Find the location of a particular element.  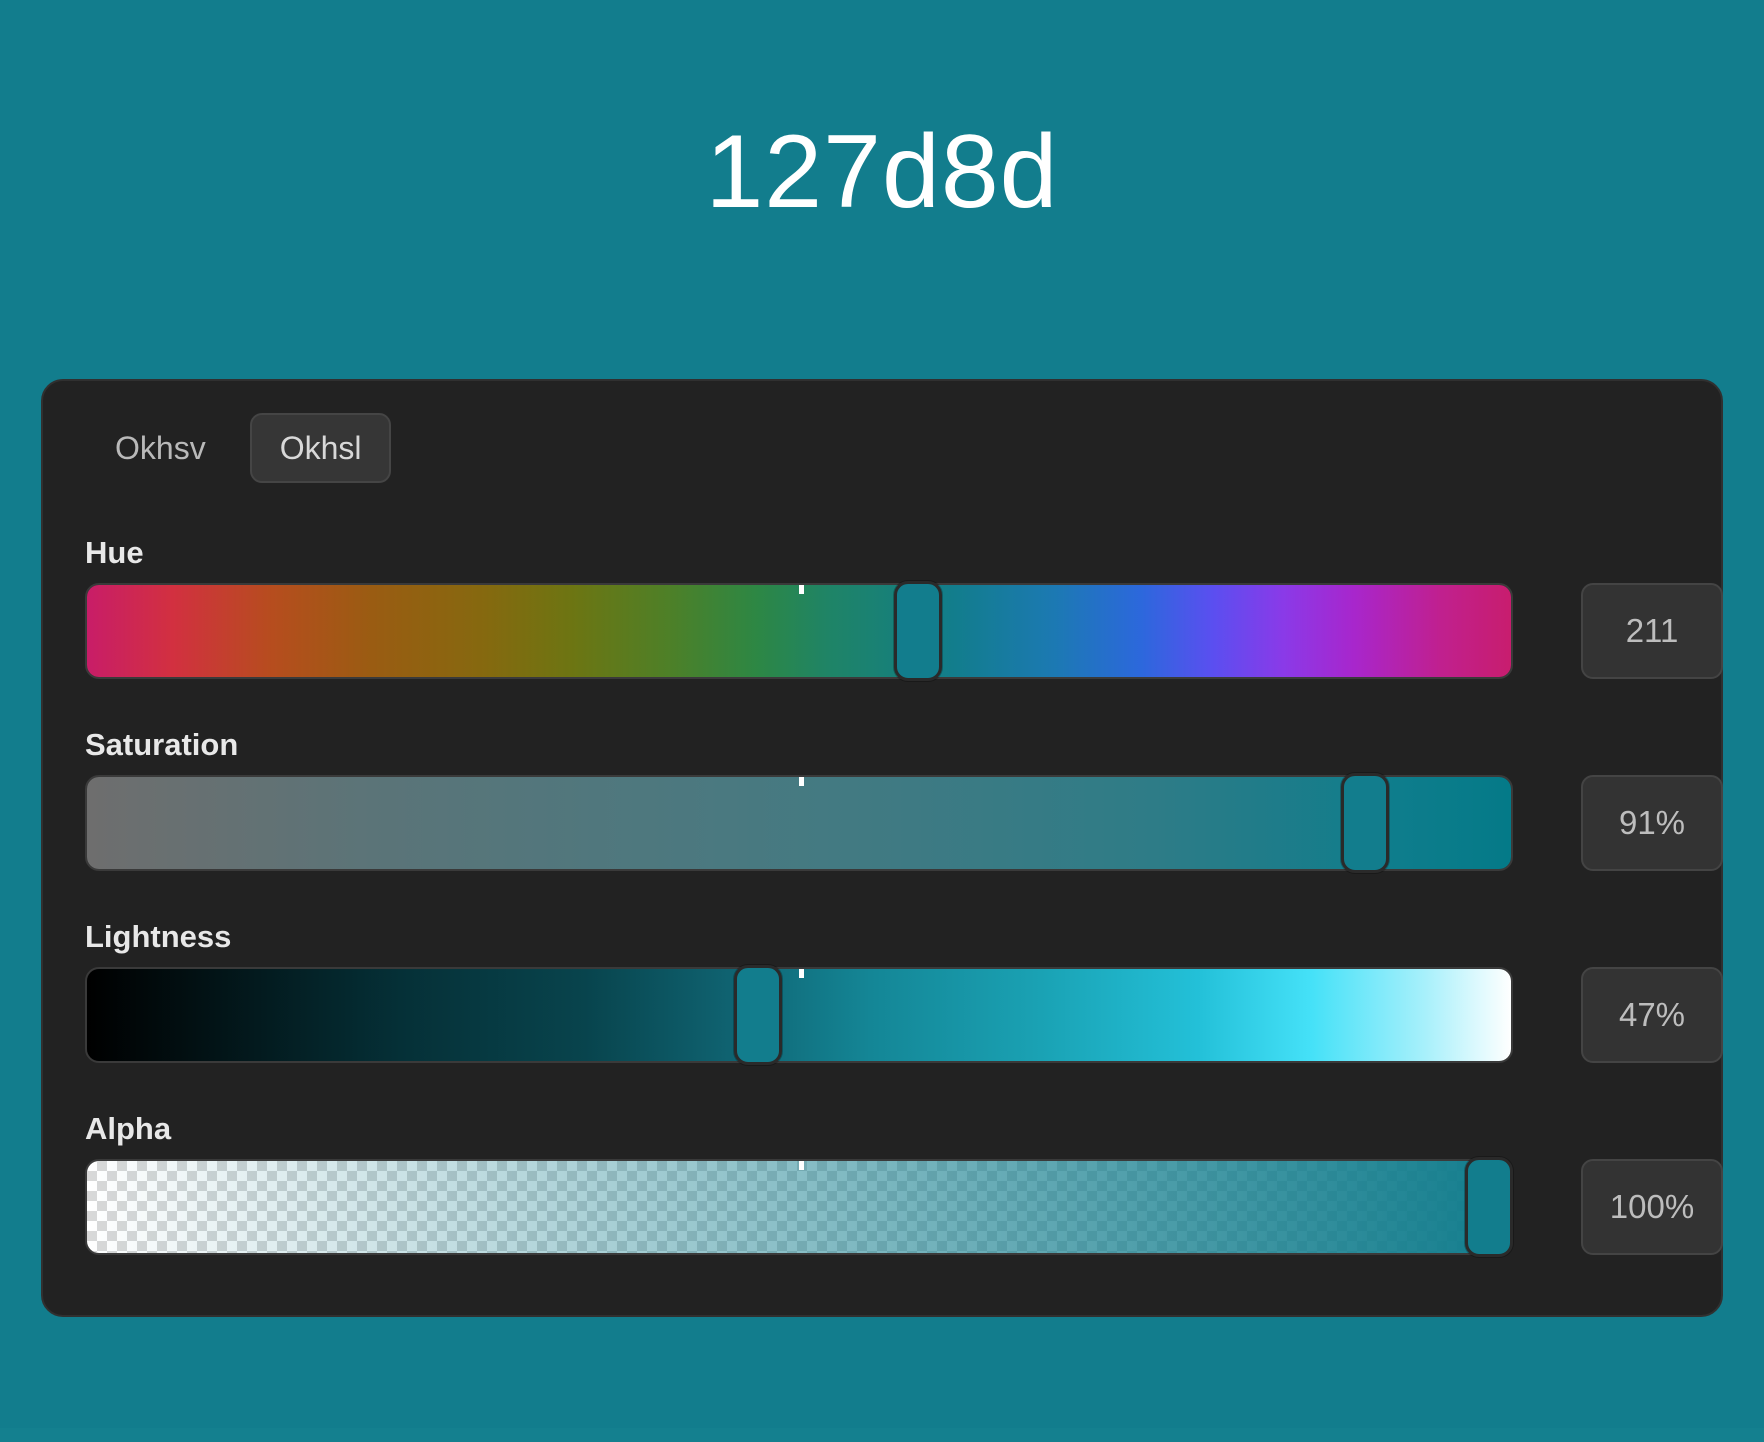

alpha-track is located at coordinates (799, 1207).